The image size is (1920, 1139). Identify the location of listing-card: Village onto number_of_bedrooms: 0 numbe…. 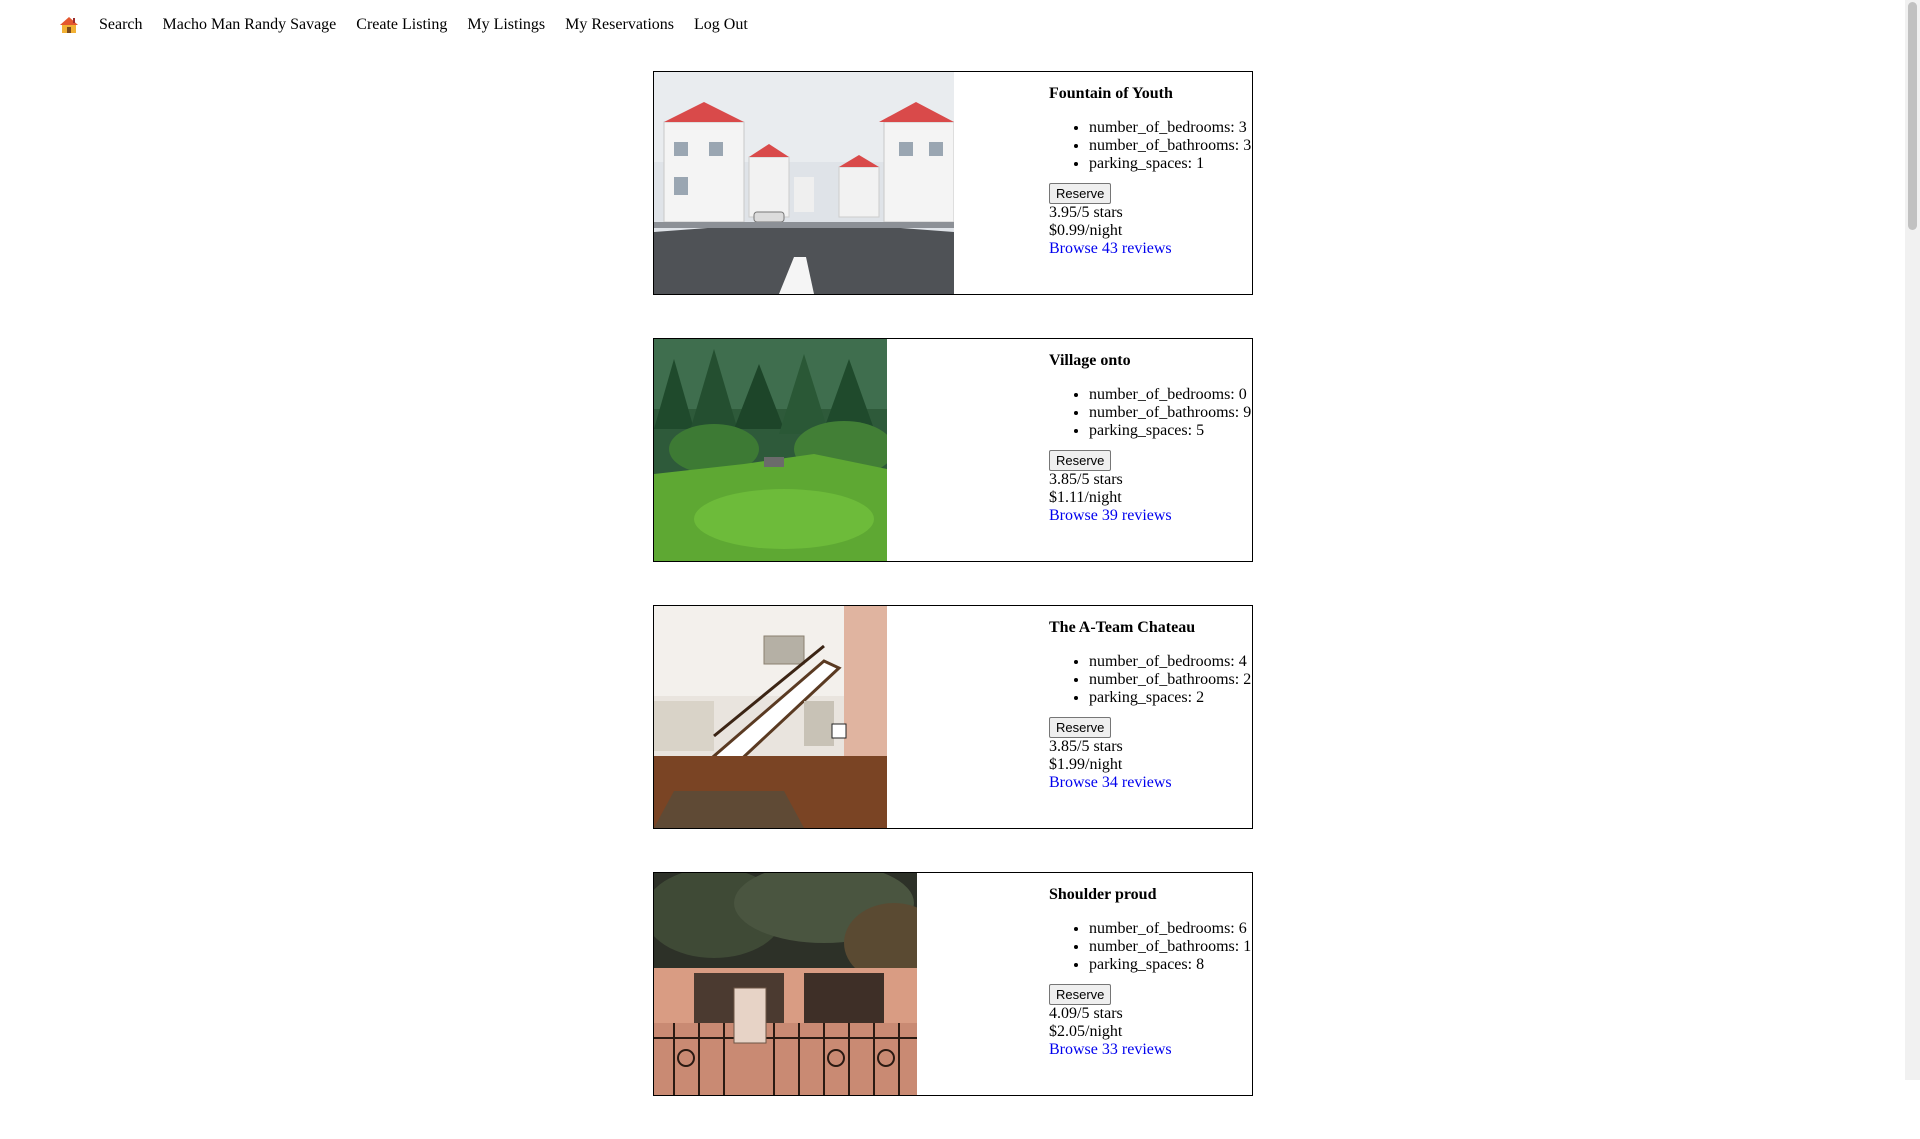
(953, 450).